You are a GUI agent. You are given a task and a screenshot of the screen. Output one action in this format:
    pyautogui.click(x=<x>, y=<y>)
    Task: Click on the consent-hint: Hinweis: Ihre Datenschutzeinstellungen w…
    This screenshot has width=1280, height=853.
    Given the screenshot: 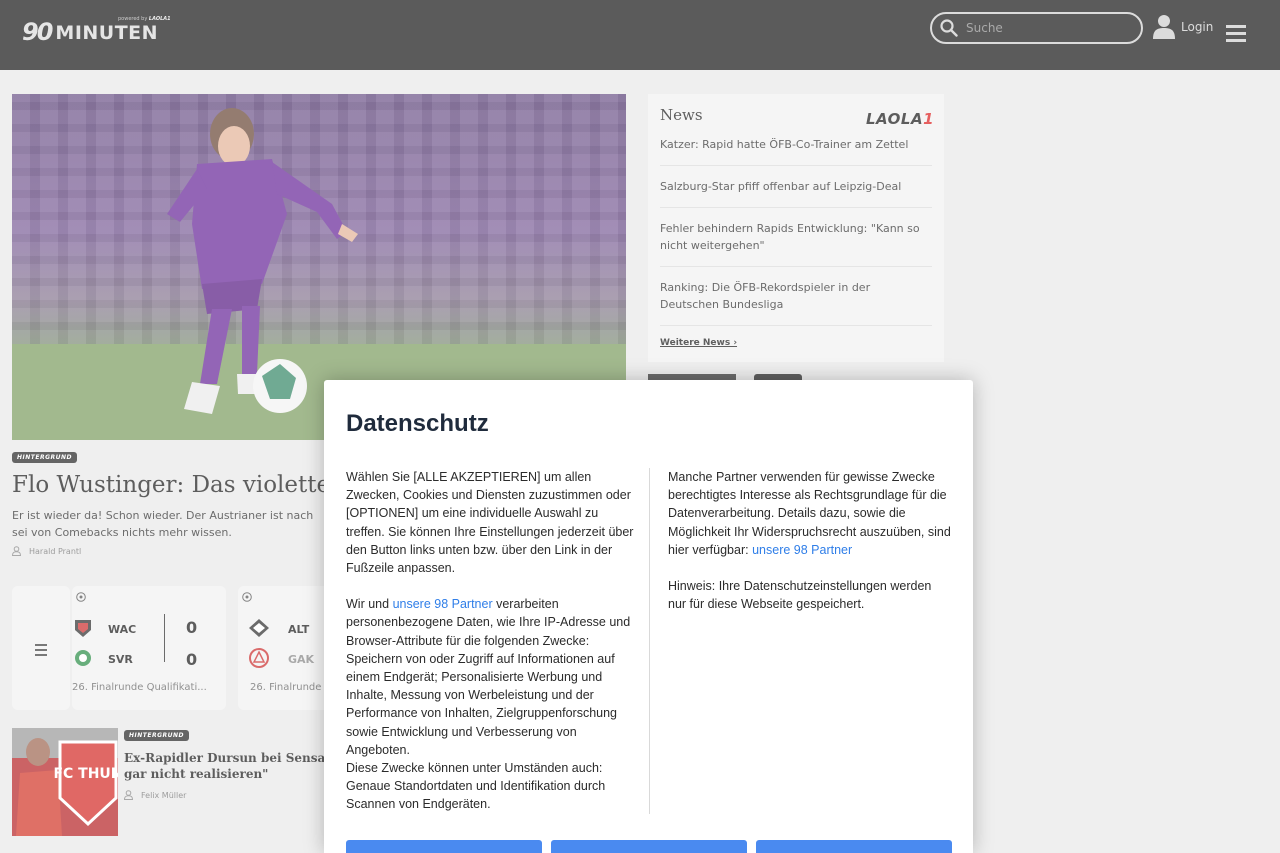 What is the action you would take?
    pyautogui.click(x=800, y=595)
    